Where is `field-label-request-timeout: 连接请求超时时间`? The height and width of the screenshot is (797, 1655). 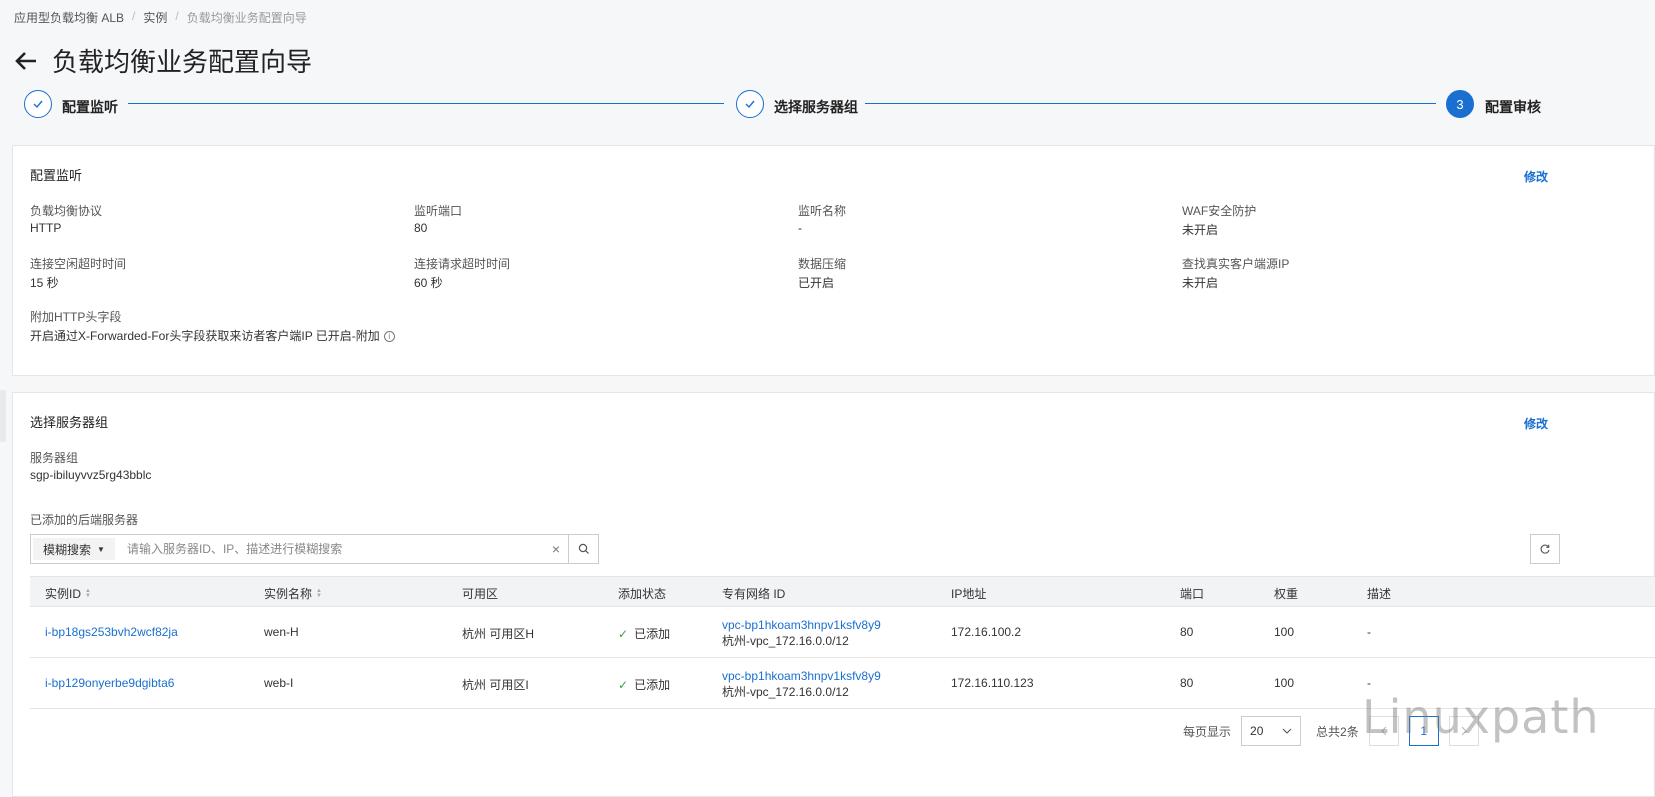 field-label-request-timeout: 连接请求超时时间 is located at coordinates (462, 264).